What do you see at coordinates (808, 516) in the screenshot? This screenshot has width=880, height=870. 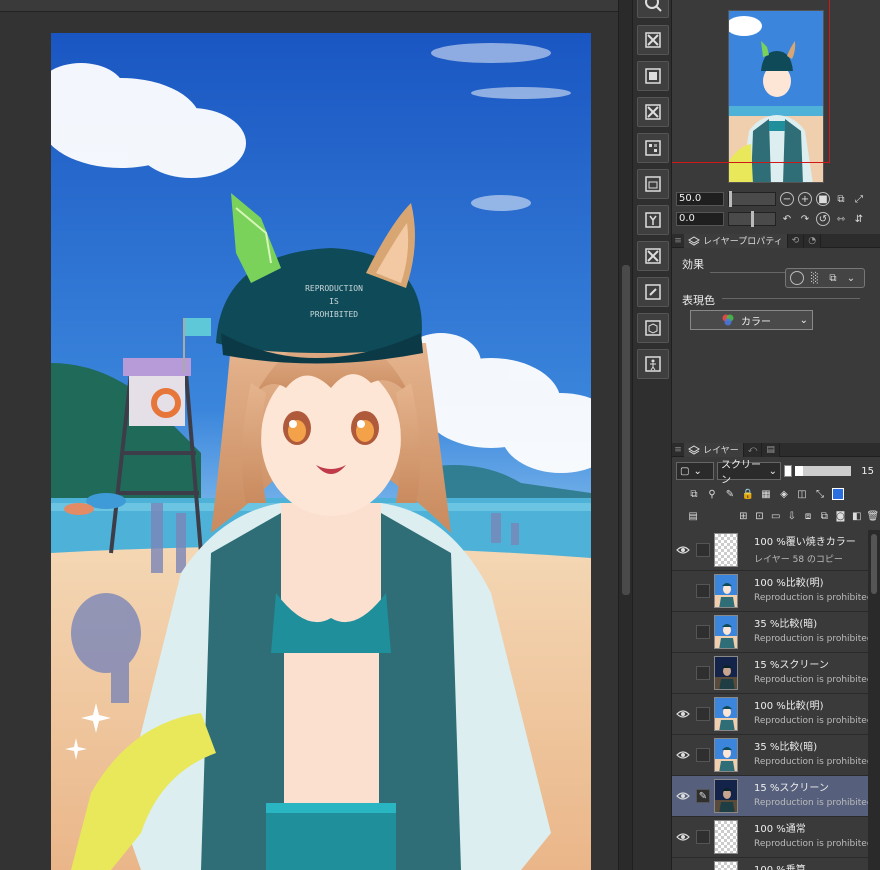 I see `combine-layer-icon: ⧈` at bounding box center [808, 516].